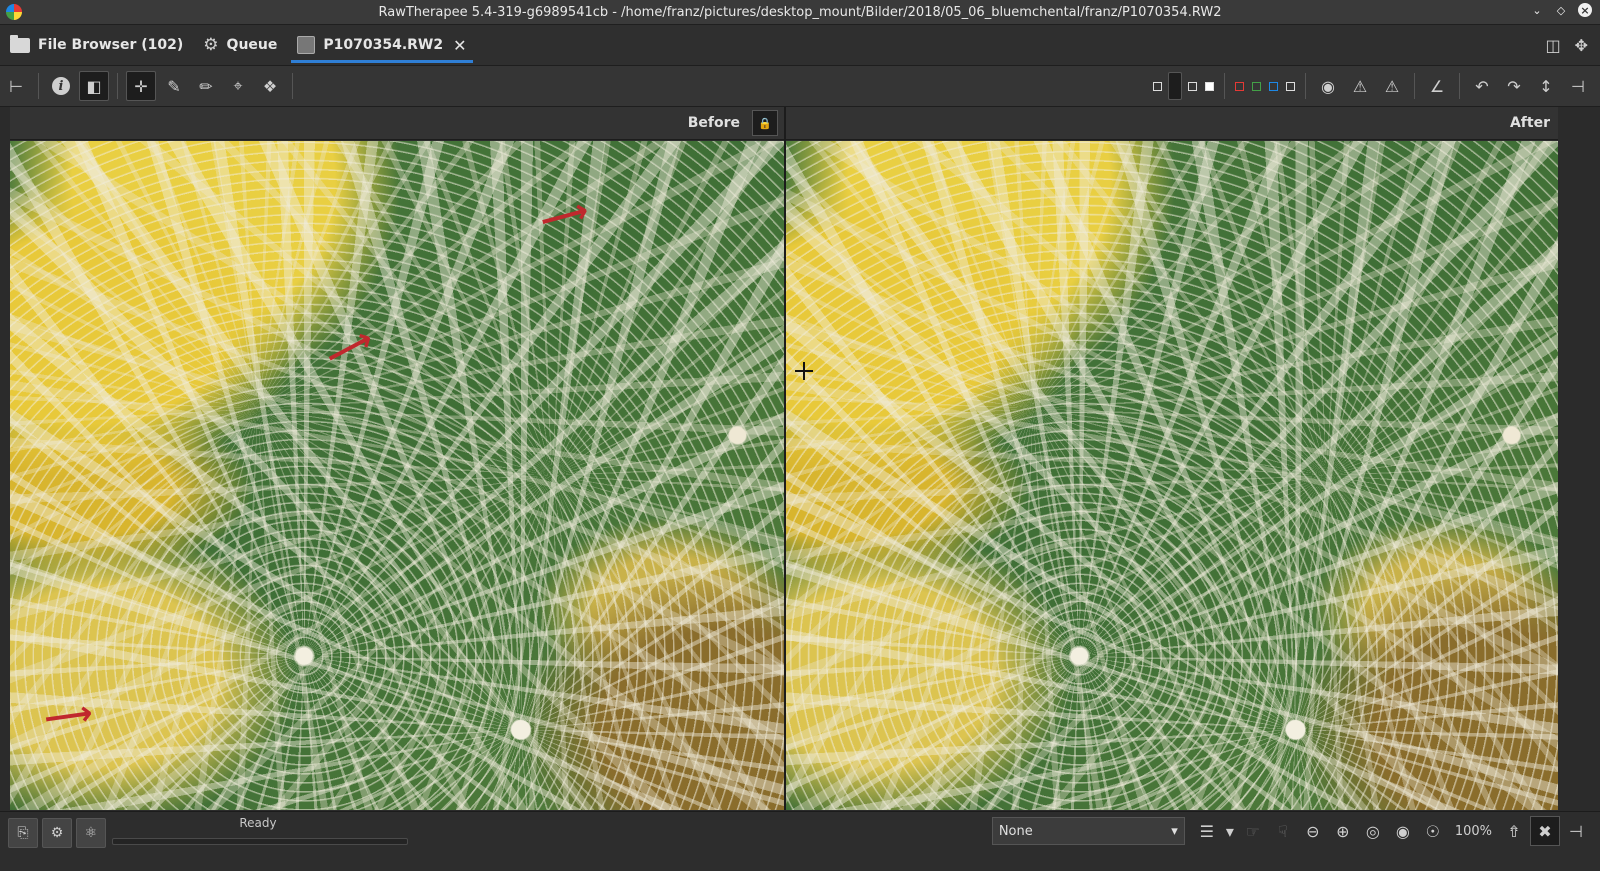  What do you see at coordinates (57, 833) in the screenshot?
I see `send-to-queue-icon: ⚙` at bounding box center [57, 833].